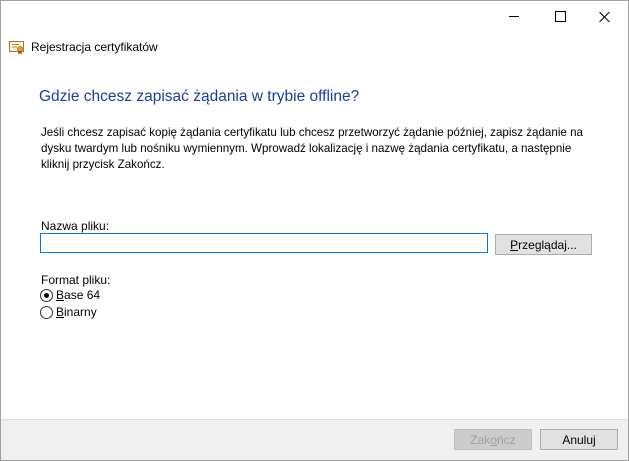 This screenshot has height=461, width=629. I want to click on wizard-header: Rejestracja certyfikatów, so click(83, 47).